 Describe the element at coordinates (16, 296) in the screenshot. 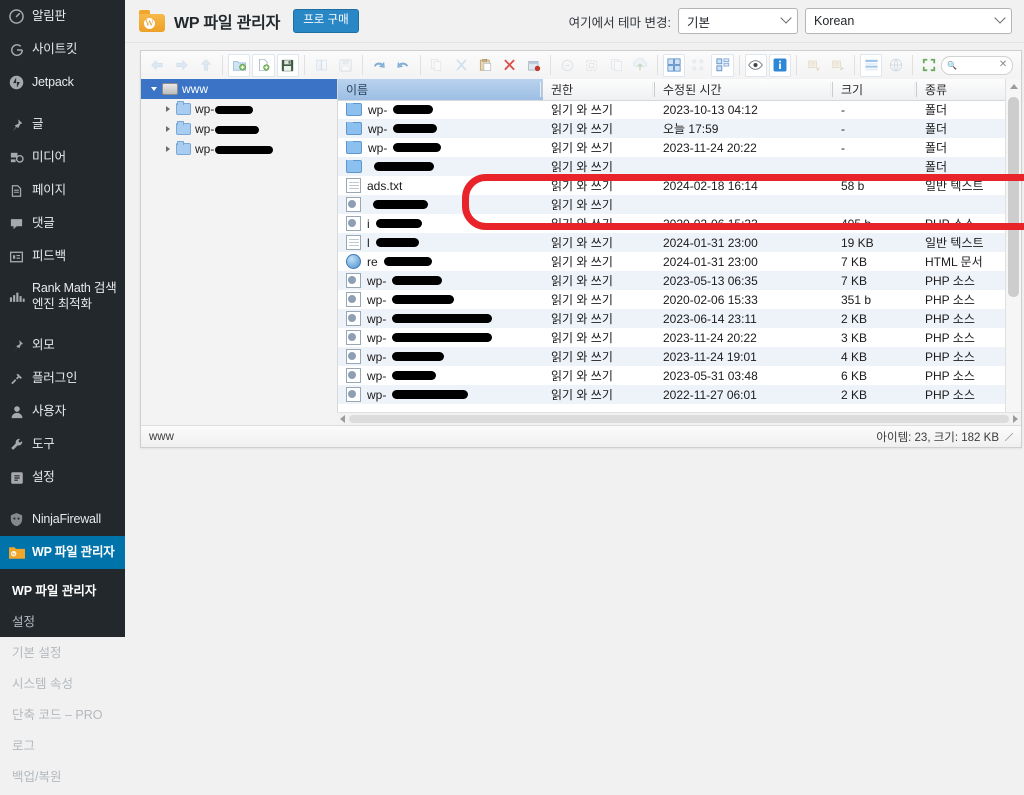

I see `rankmath-icon` at that location.